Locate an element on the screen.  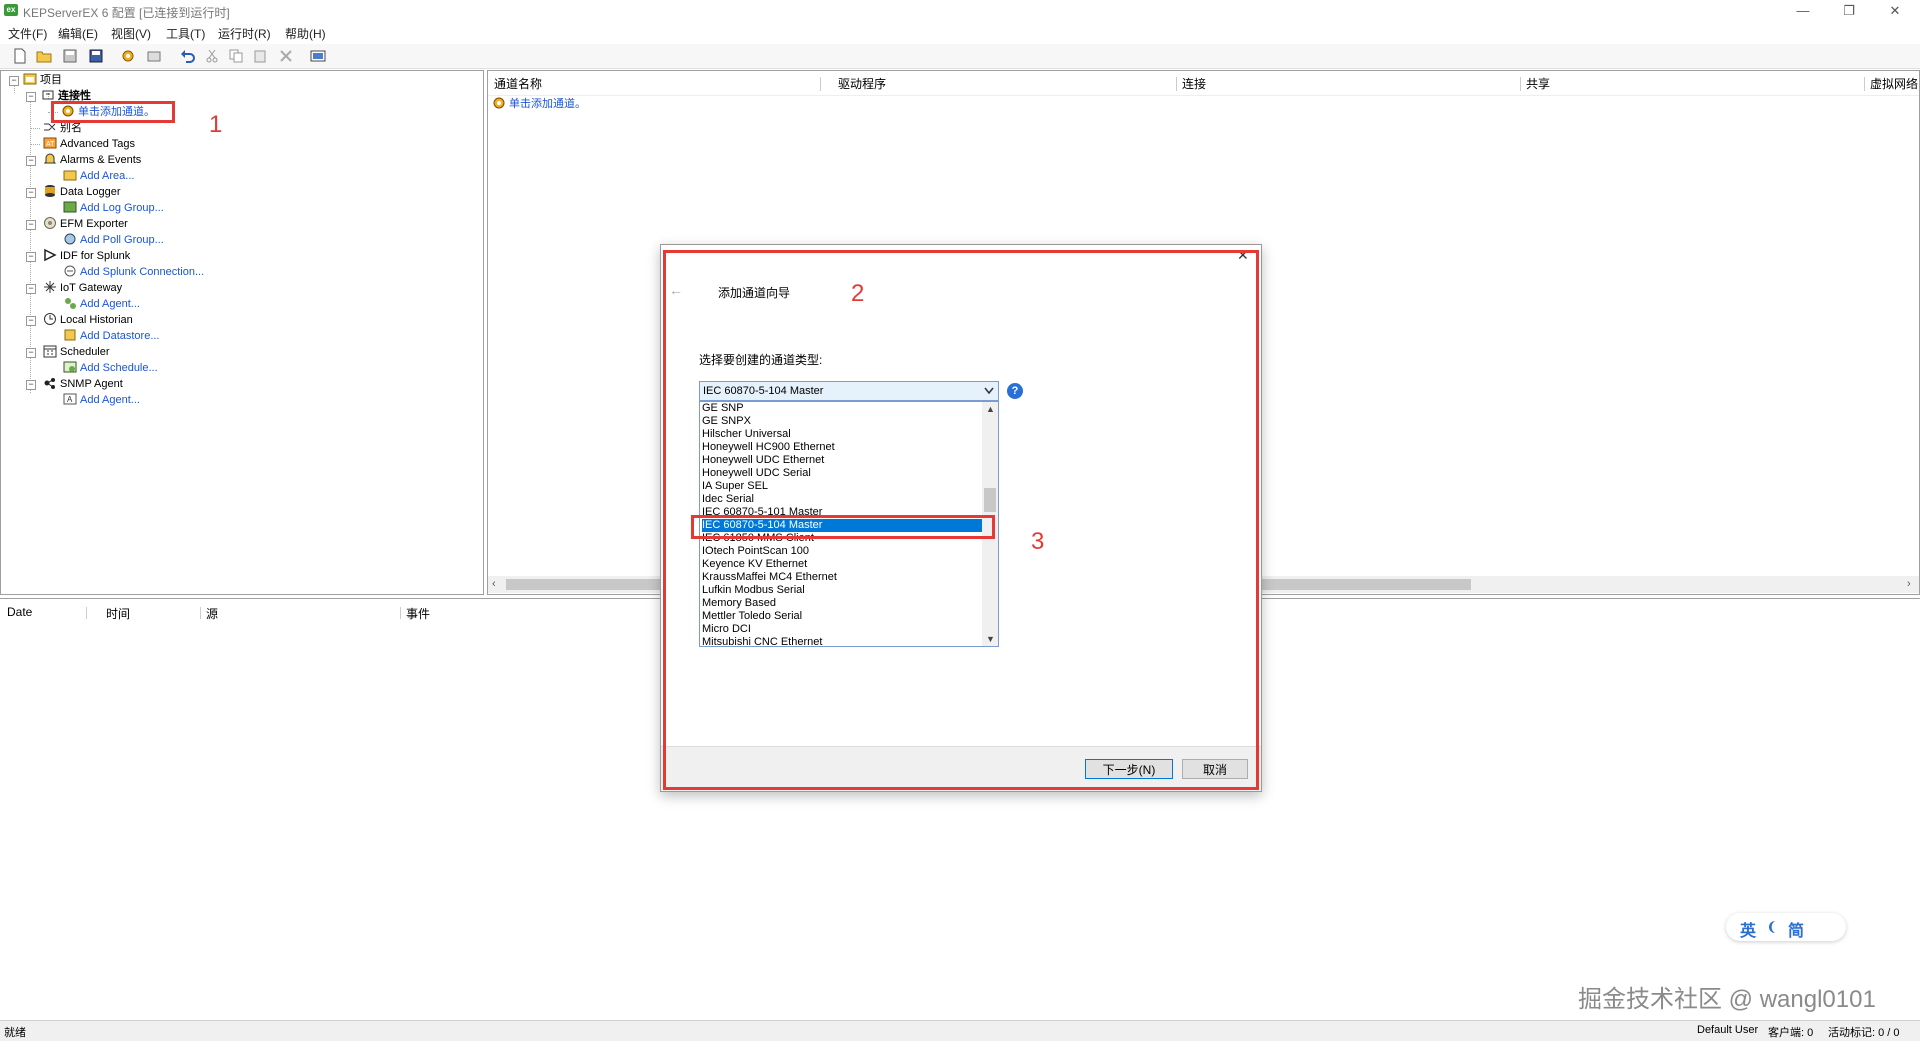
quick-client-icon is located at coordinates (318, 56).